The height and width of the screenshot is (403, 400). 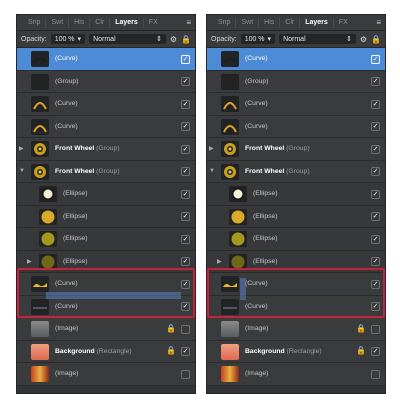 I want to click on panel-tab-bar: Snp Swt His Clr Layers FX ≡, so click(x=296, y=23).